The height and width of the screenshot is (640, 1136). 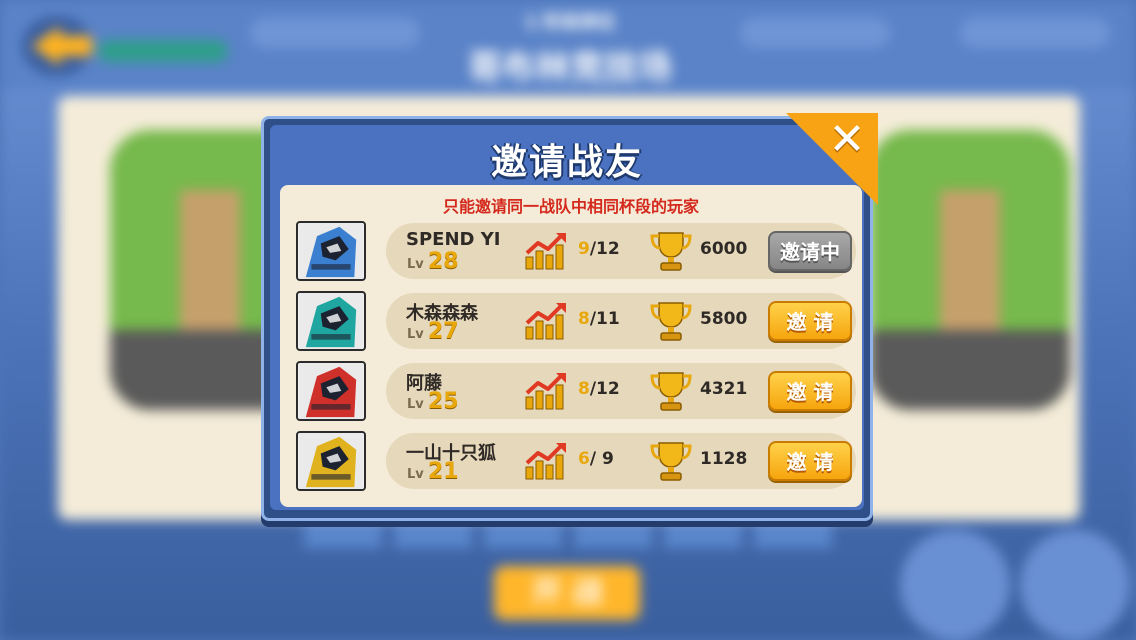 I want to click on trophy-count: 1128, so click(x=724, y=459).